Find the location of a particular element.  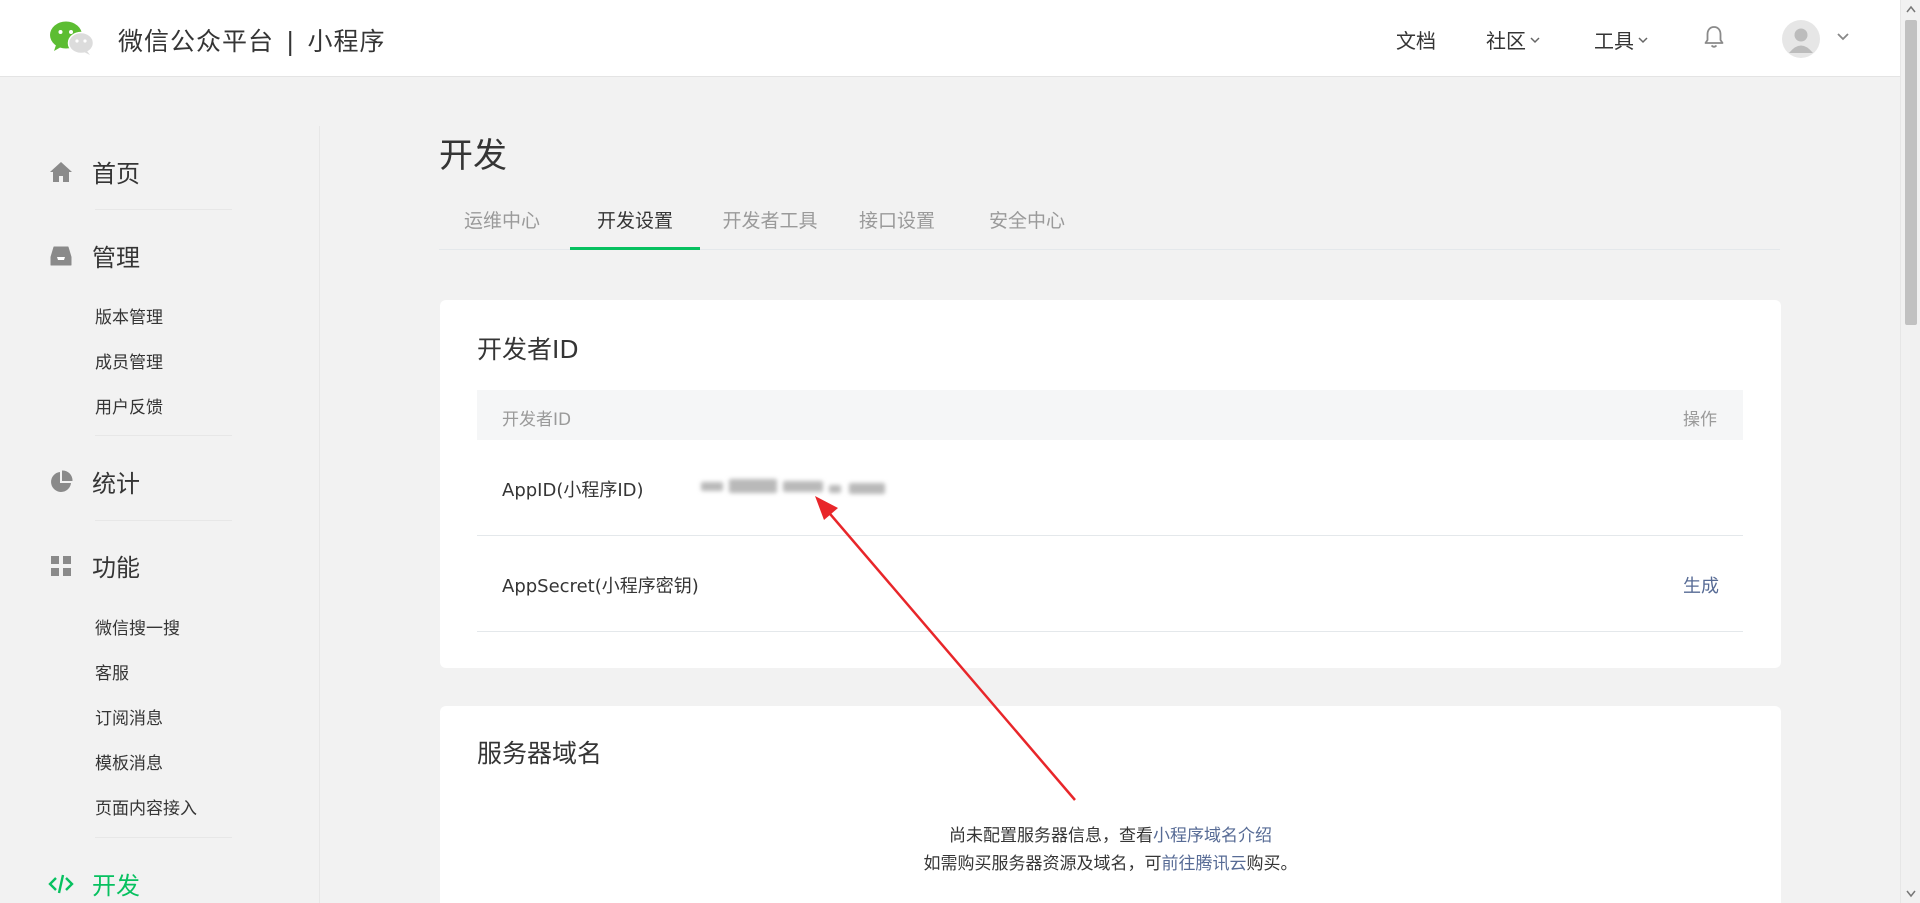

page-title: 开发 is located at coordinates (473, 156).